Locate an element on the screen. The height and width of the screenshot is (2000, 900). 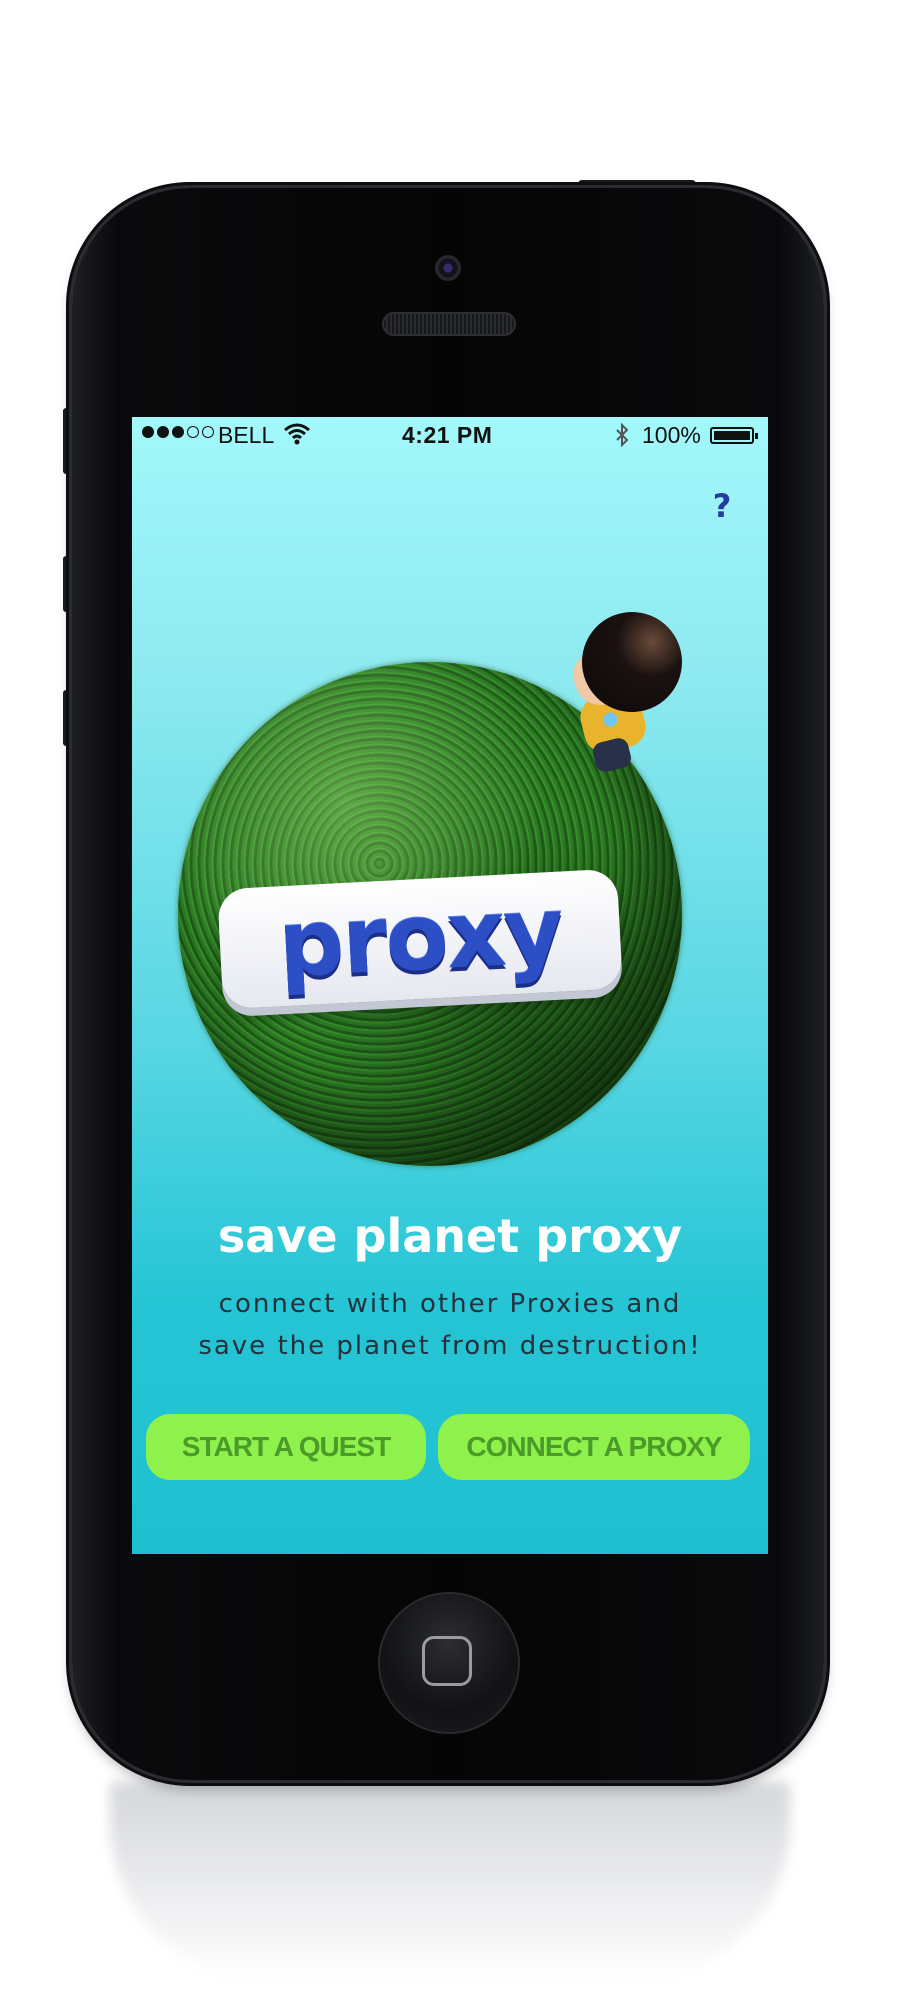
character-badge is located at coordinates (610, 720).